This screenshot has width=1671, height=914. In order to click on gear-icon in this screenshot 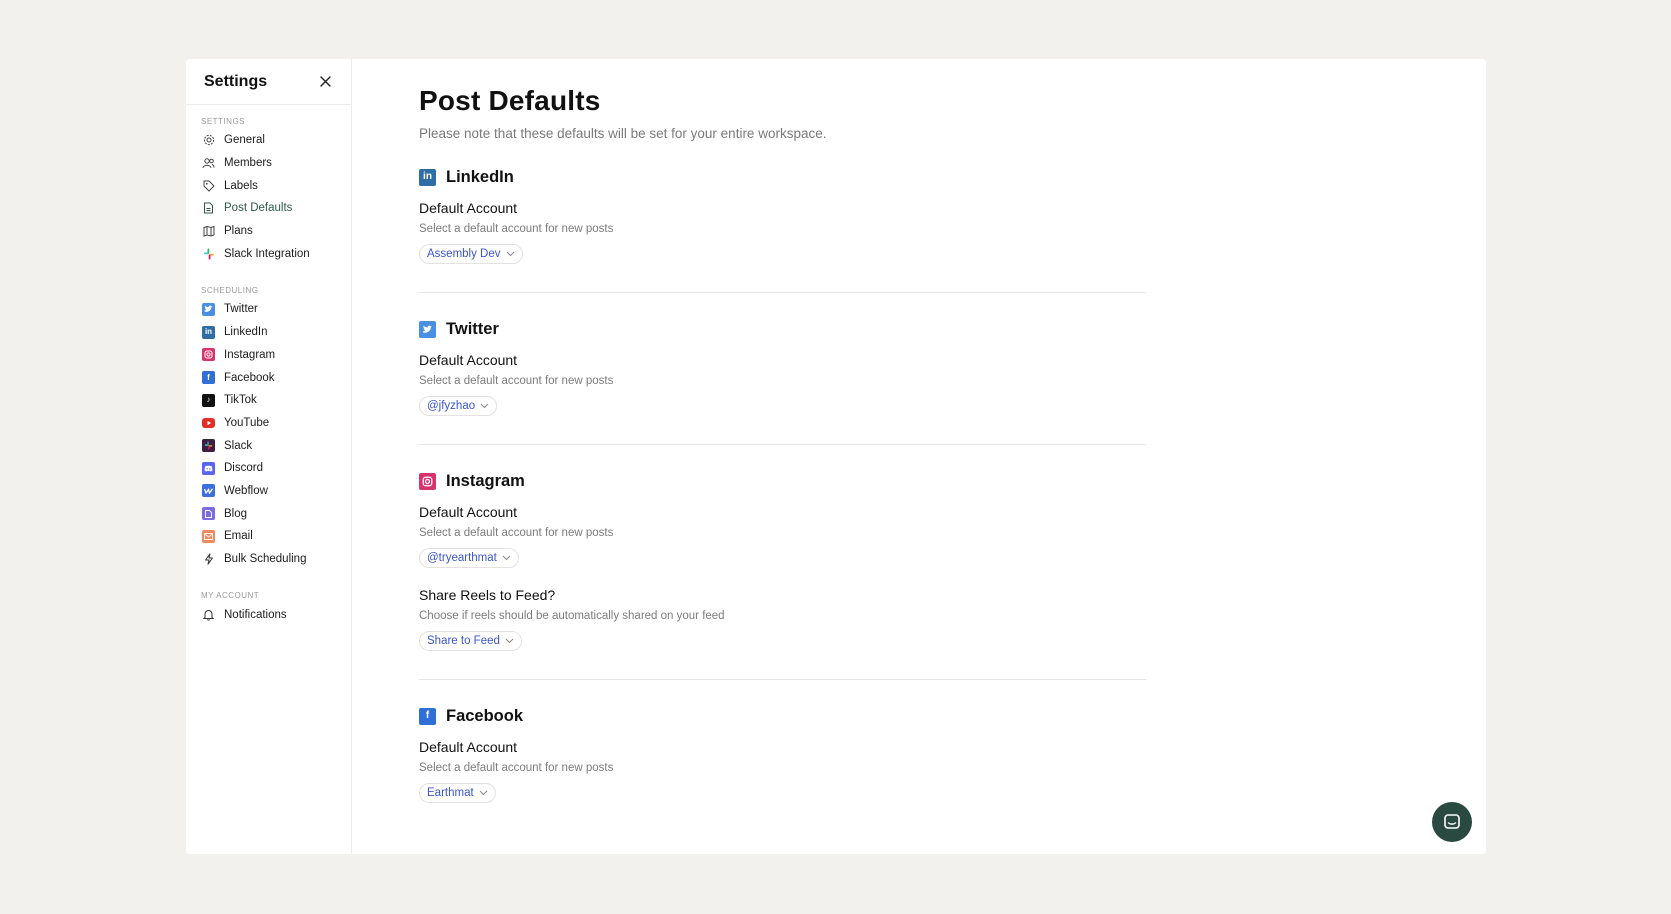, I will do `click(208, 140)`.